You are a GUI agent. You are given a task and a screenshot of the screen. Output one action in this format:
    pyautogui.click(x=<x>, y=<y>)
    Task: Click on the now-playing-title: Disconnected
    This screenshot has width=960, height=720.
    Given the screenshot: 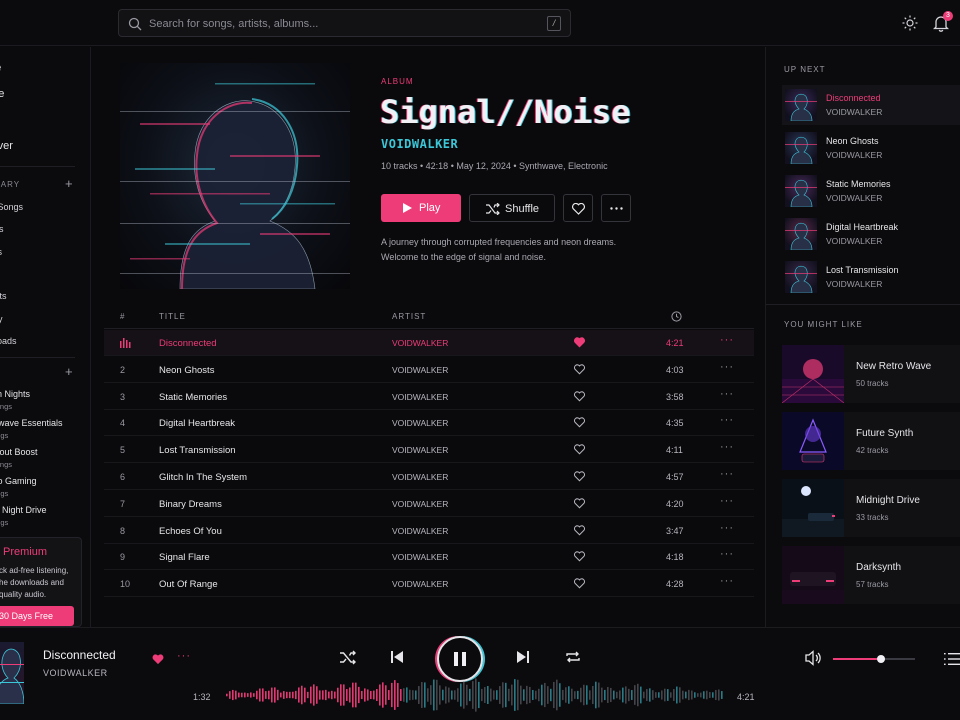 What is the action you would take?
    pyautogui.click(x=79, y=655)
    